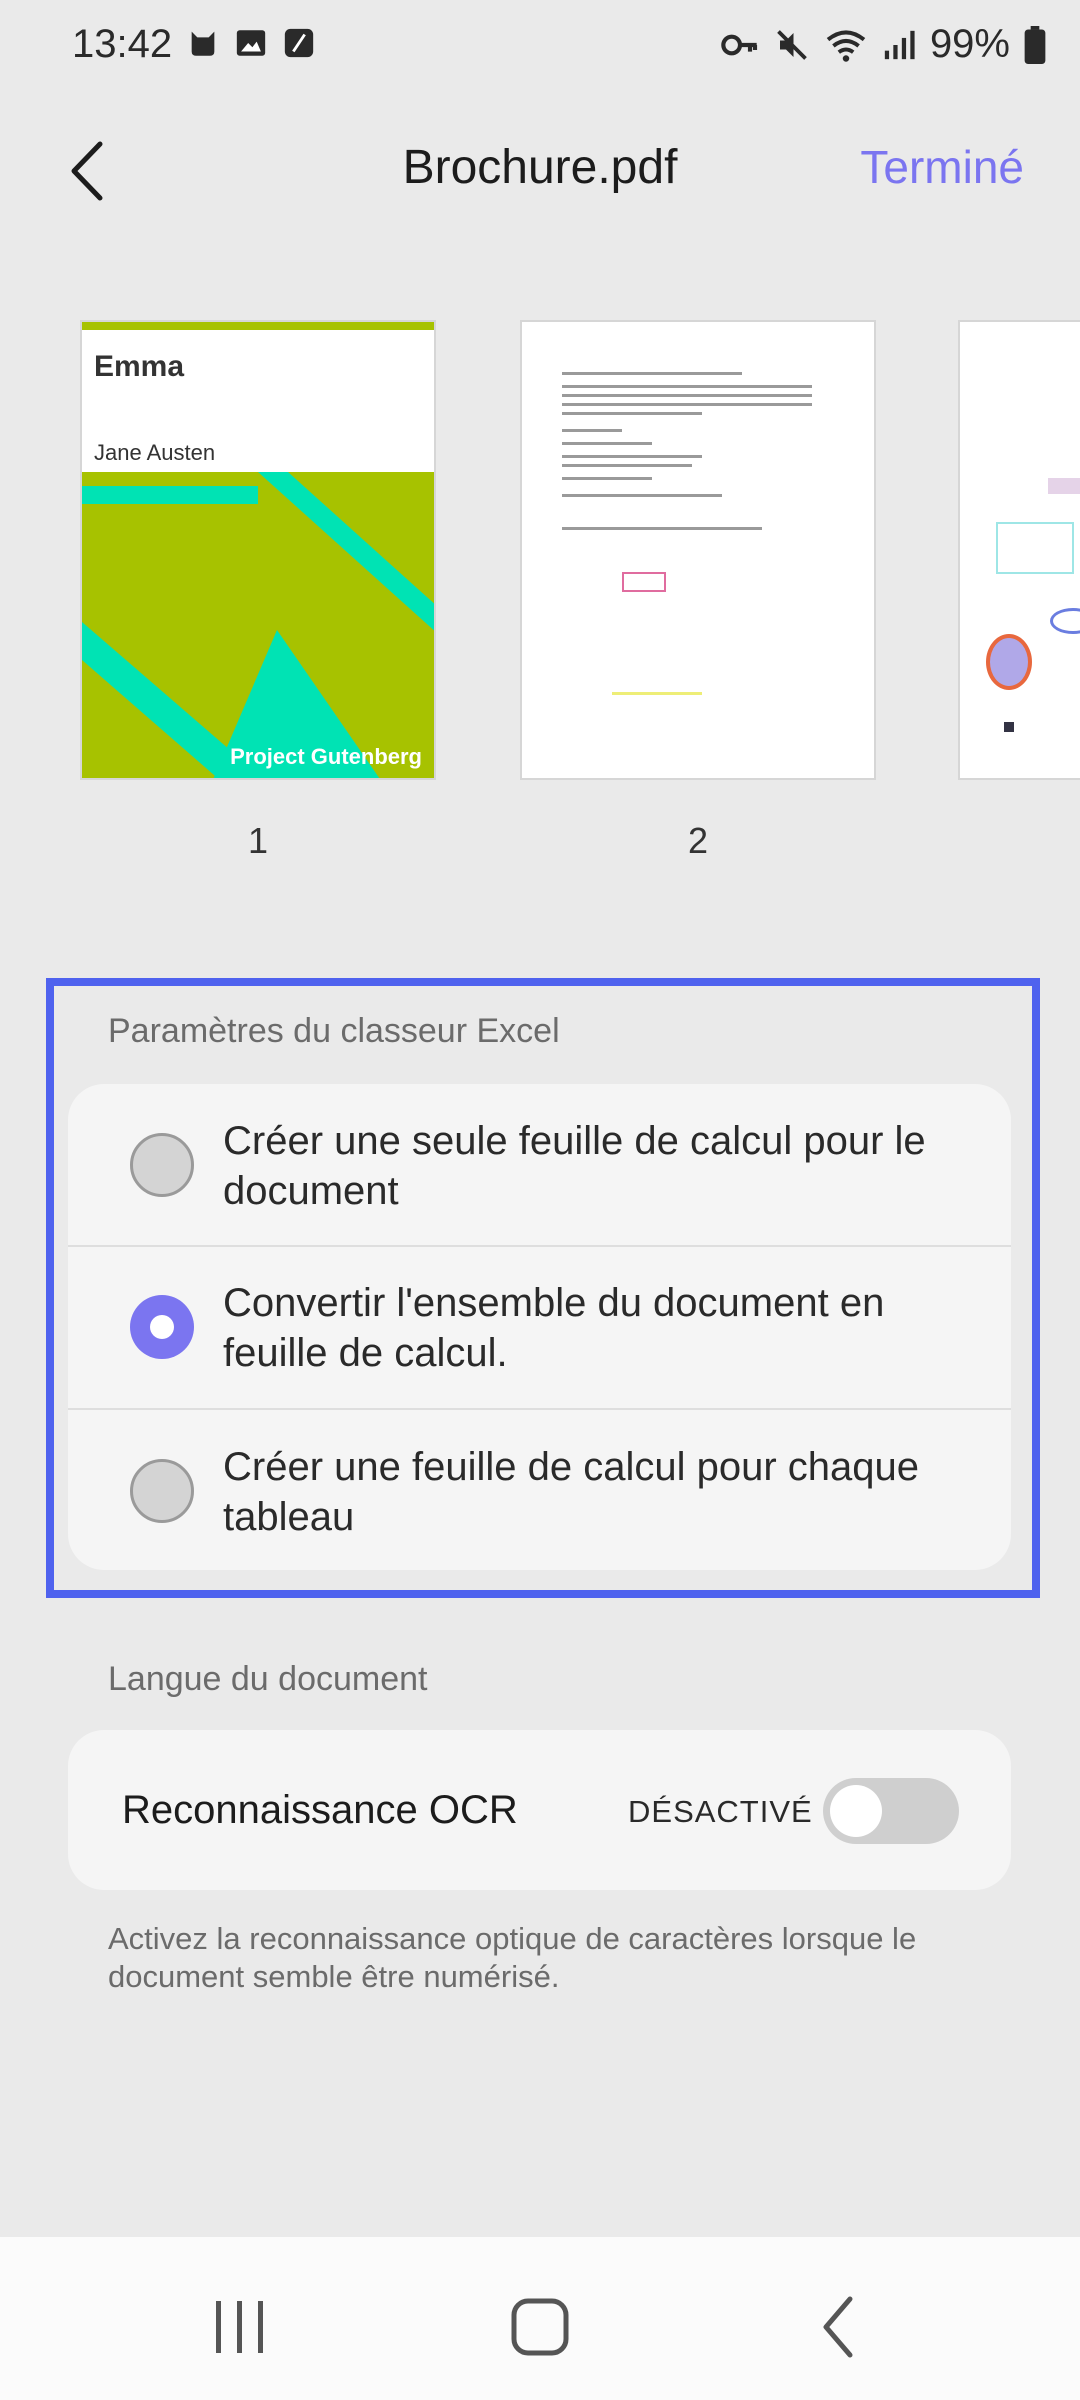 The image size is (1080, 2400). Describe the element at coordinates (203, 43) in the screenshot. I see `cat-icon` at that location.